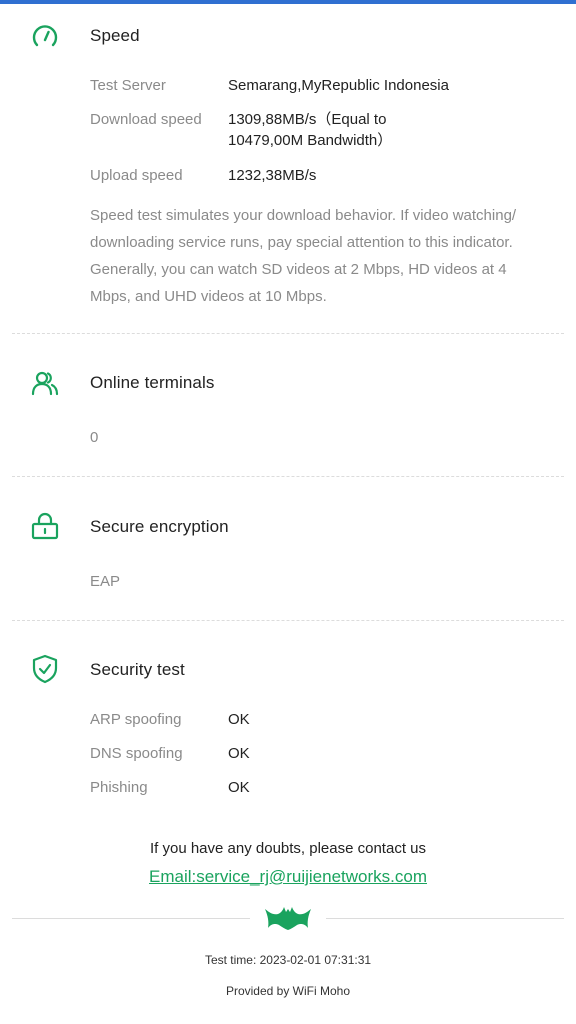 This screenshot has height=1024, width=576. What do you see at coordinates (288, 960) in the screenshot?
I see `test-time: Test time: 2023-02-01 07:31:31` at bounding box center [288, 960].